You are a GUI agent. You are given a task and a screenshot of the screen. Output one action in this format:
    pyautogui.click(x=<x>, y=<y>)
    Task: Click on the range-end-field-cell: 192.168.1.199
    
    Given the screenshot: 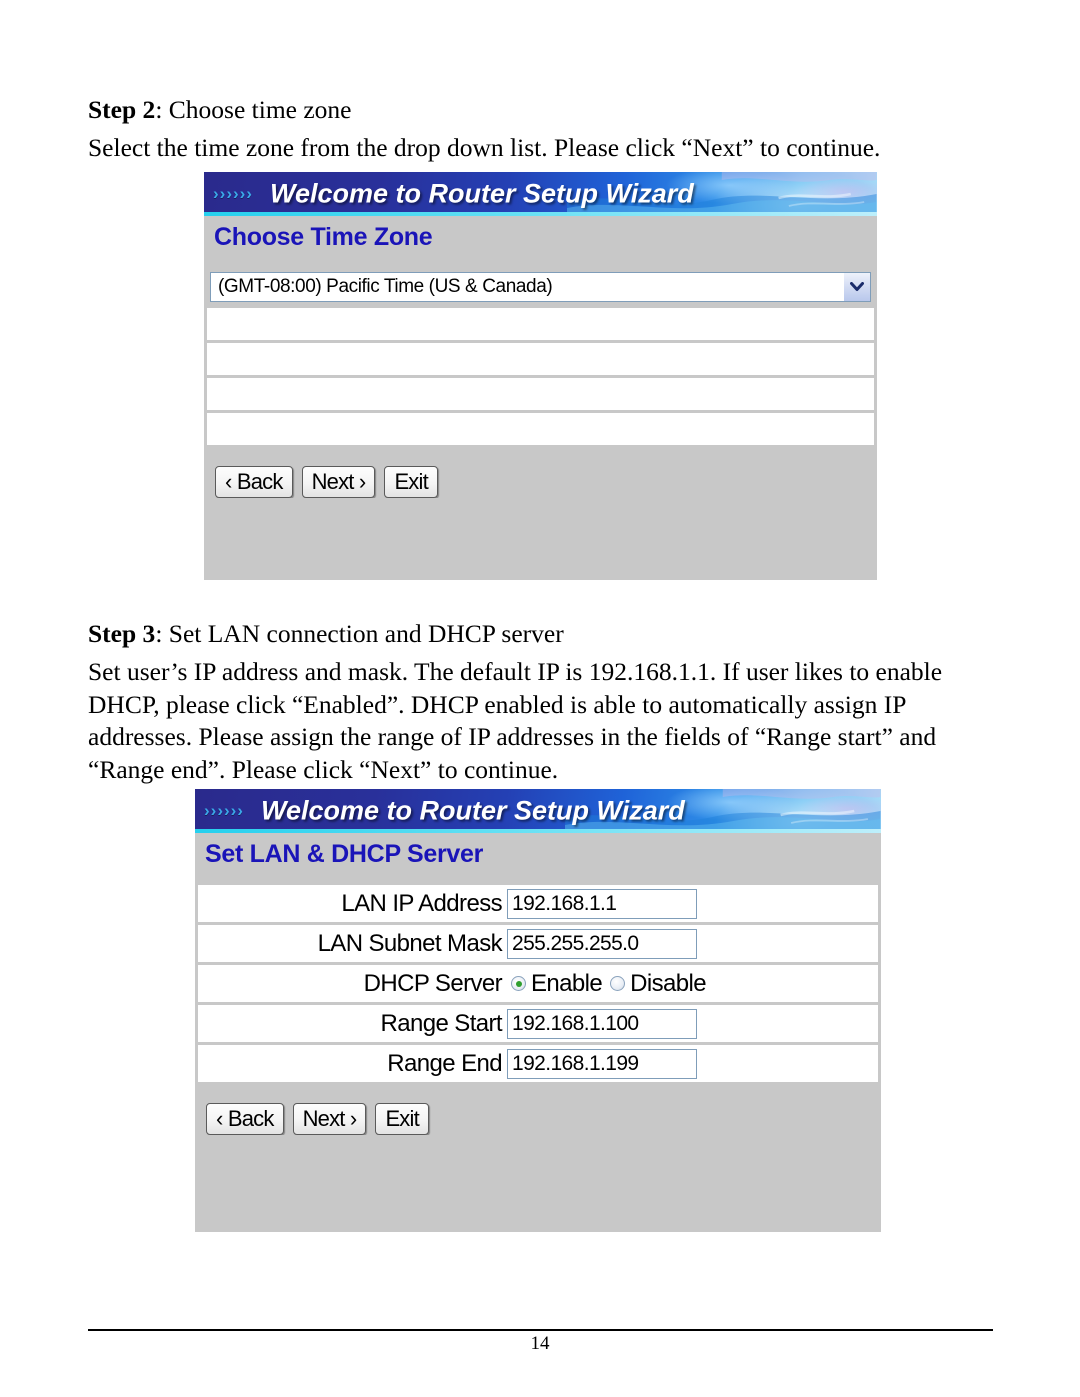 What is the action you would take?
    pyautogui.click(x=692, y=1063)
    